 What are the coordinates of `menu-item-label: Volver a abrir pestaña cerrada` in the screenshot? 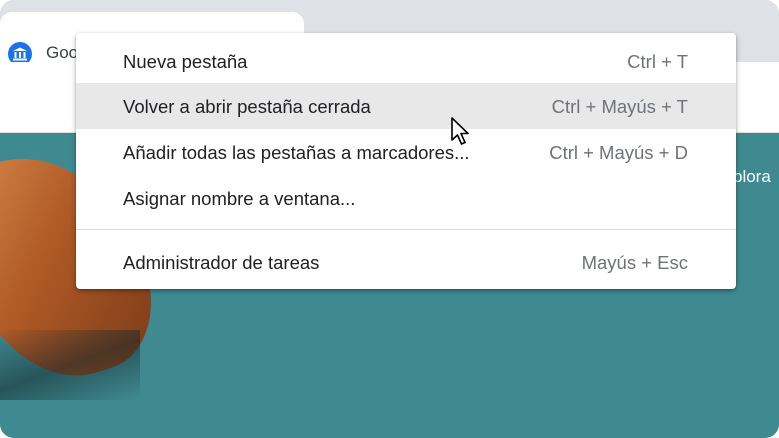 It's located at (247, 106).